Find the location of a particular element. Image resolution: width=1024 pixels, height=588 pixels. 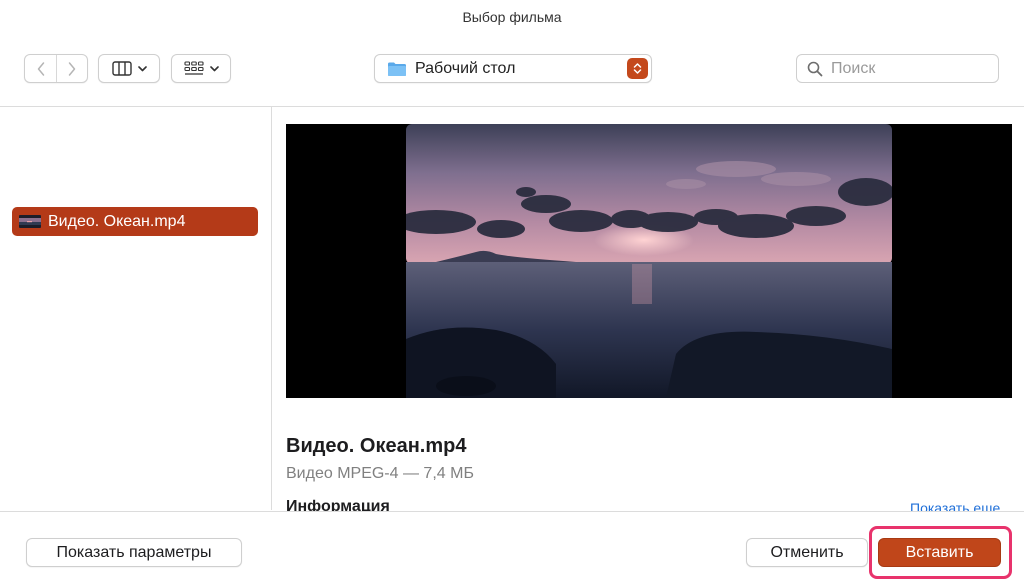

navigation-control is located at coordinates (56, 68).